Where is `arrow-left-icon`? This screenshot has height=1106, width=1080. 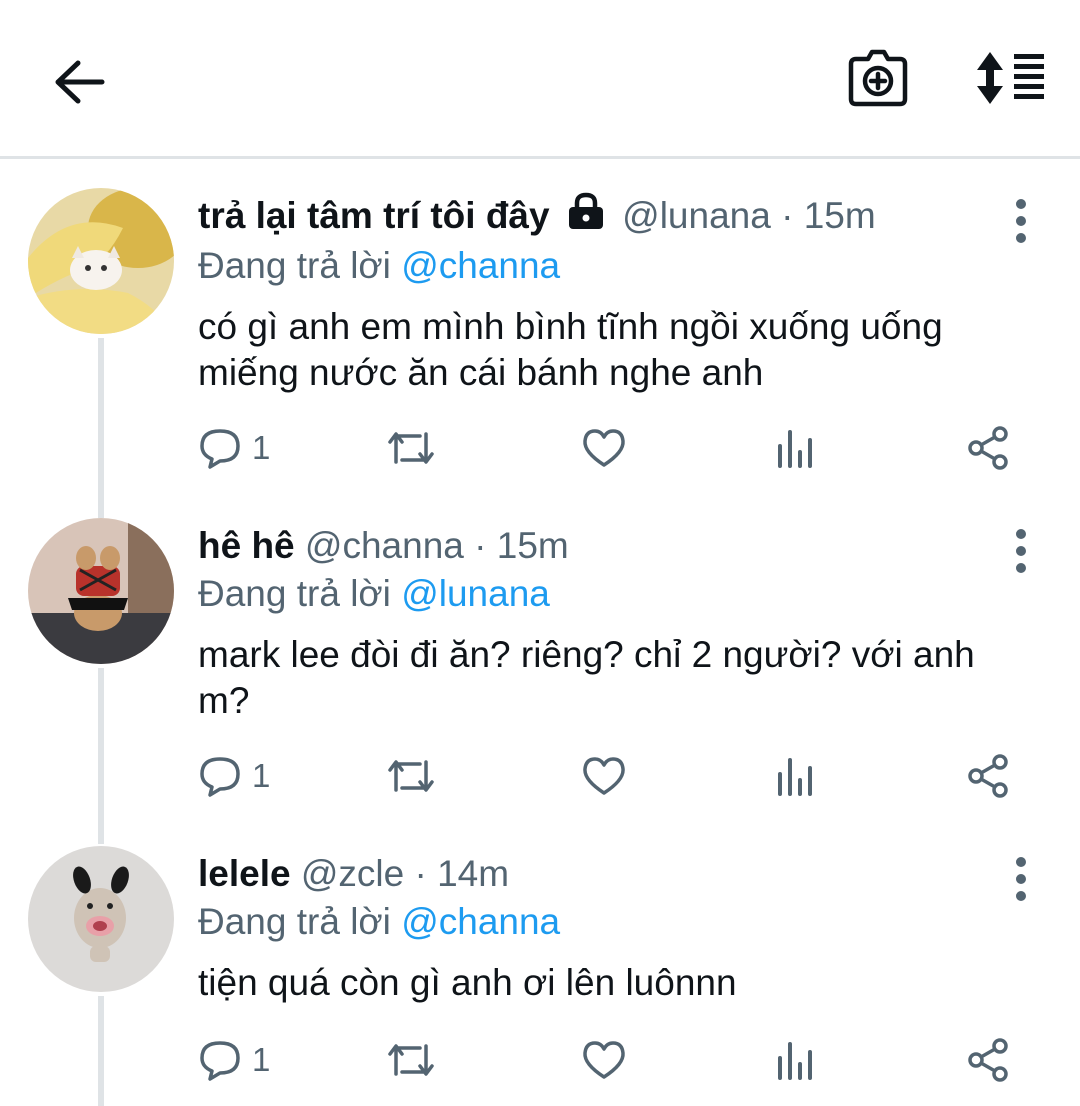
arrow-left-icon is located at coordinates (80, 82).